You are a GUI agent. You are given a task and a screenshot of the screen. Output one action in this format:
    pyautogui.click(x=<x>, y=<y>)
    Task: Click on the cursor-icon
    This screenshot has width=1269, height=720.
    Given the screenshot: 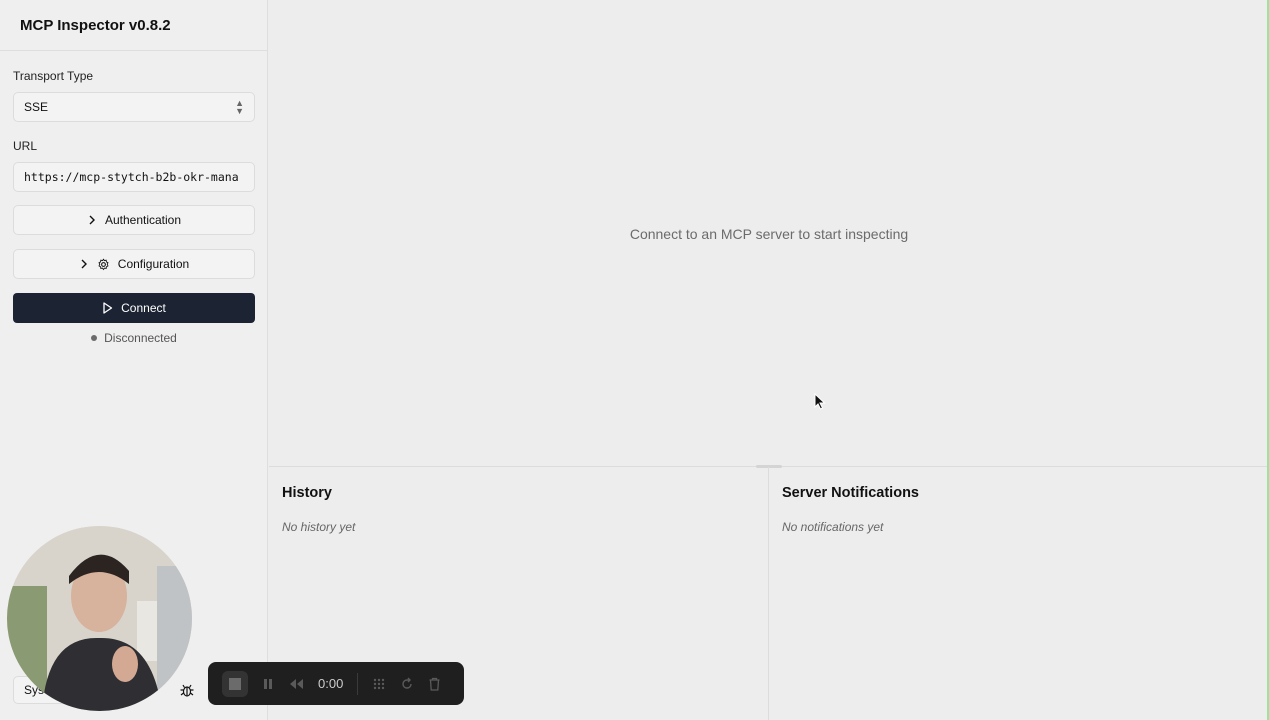 What is the action you would take?
    pyautogui.click(x=820, y=401)
    